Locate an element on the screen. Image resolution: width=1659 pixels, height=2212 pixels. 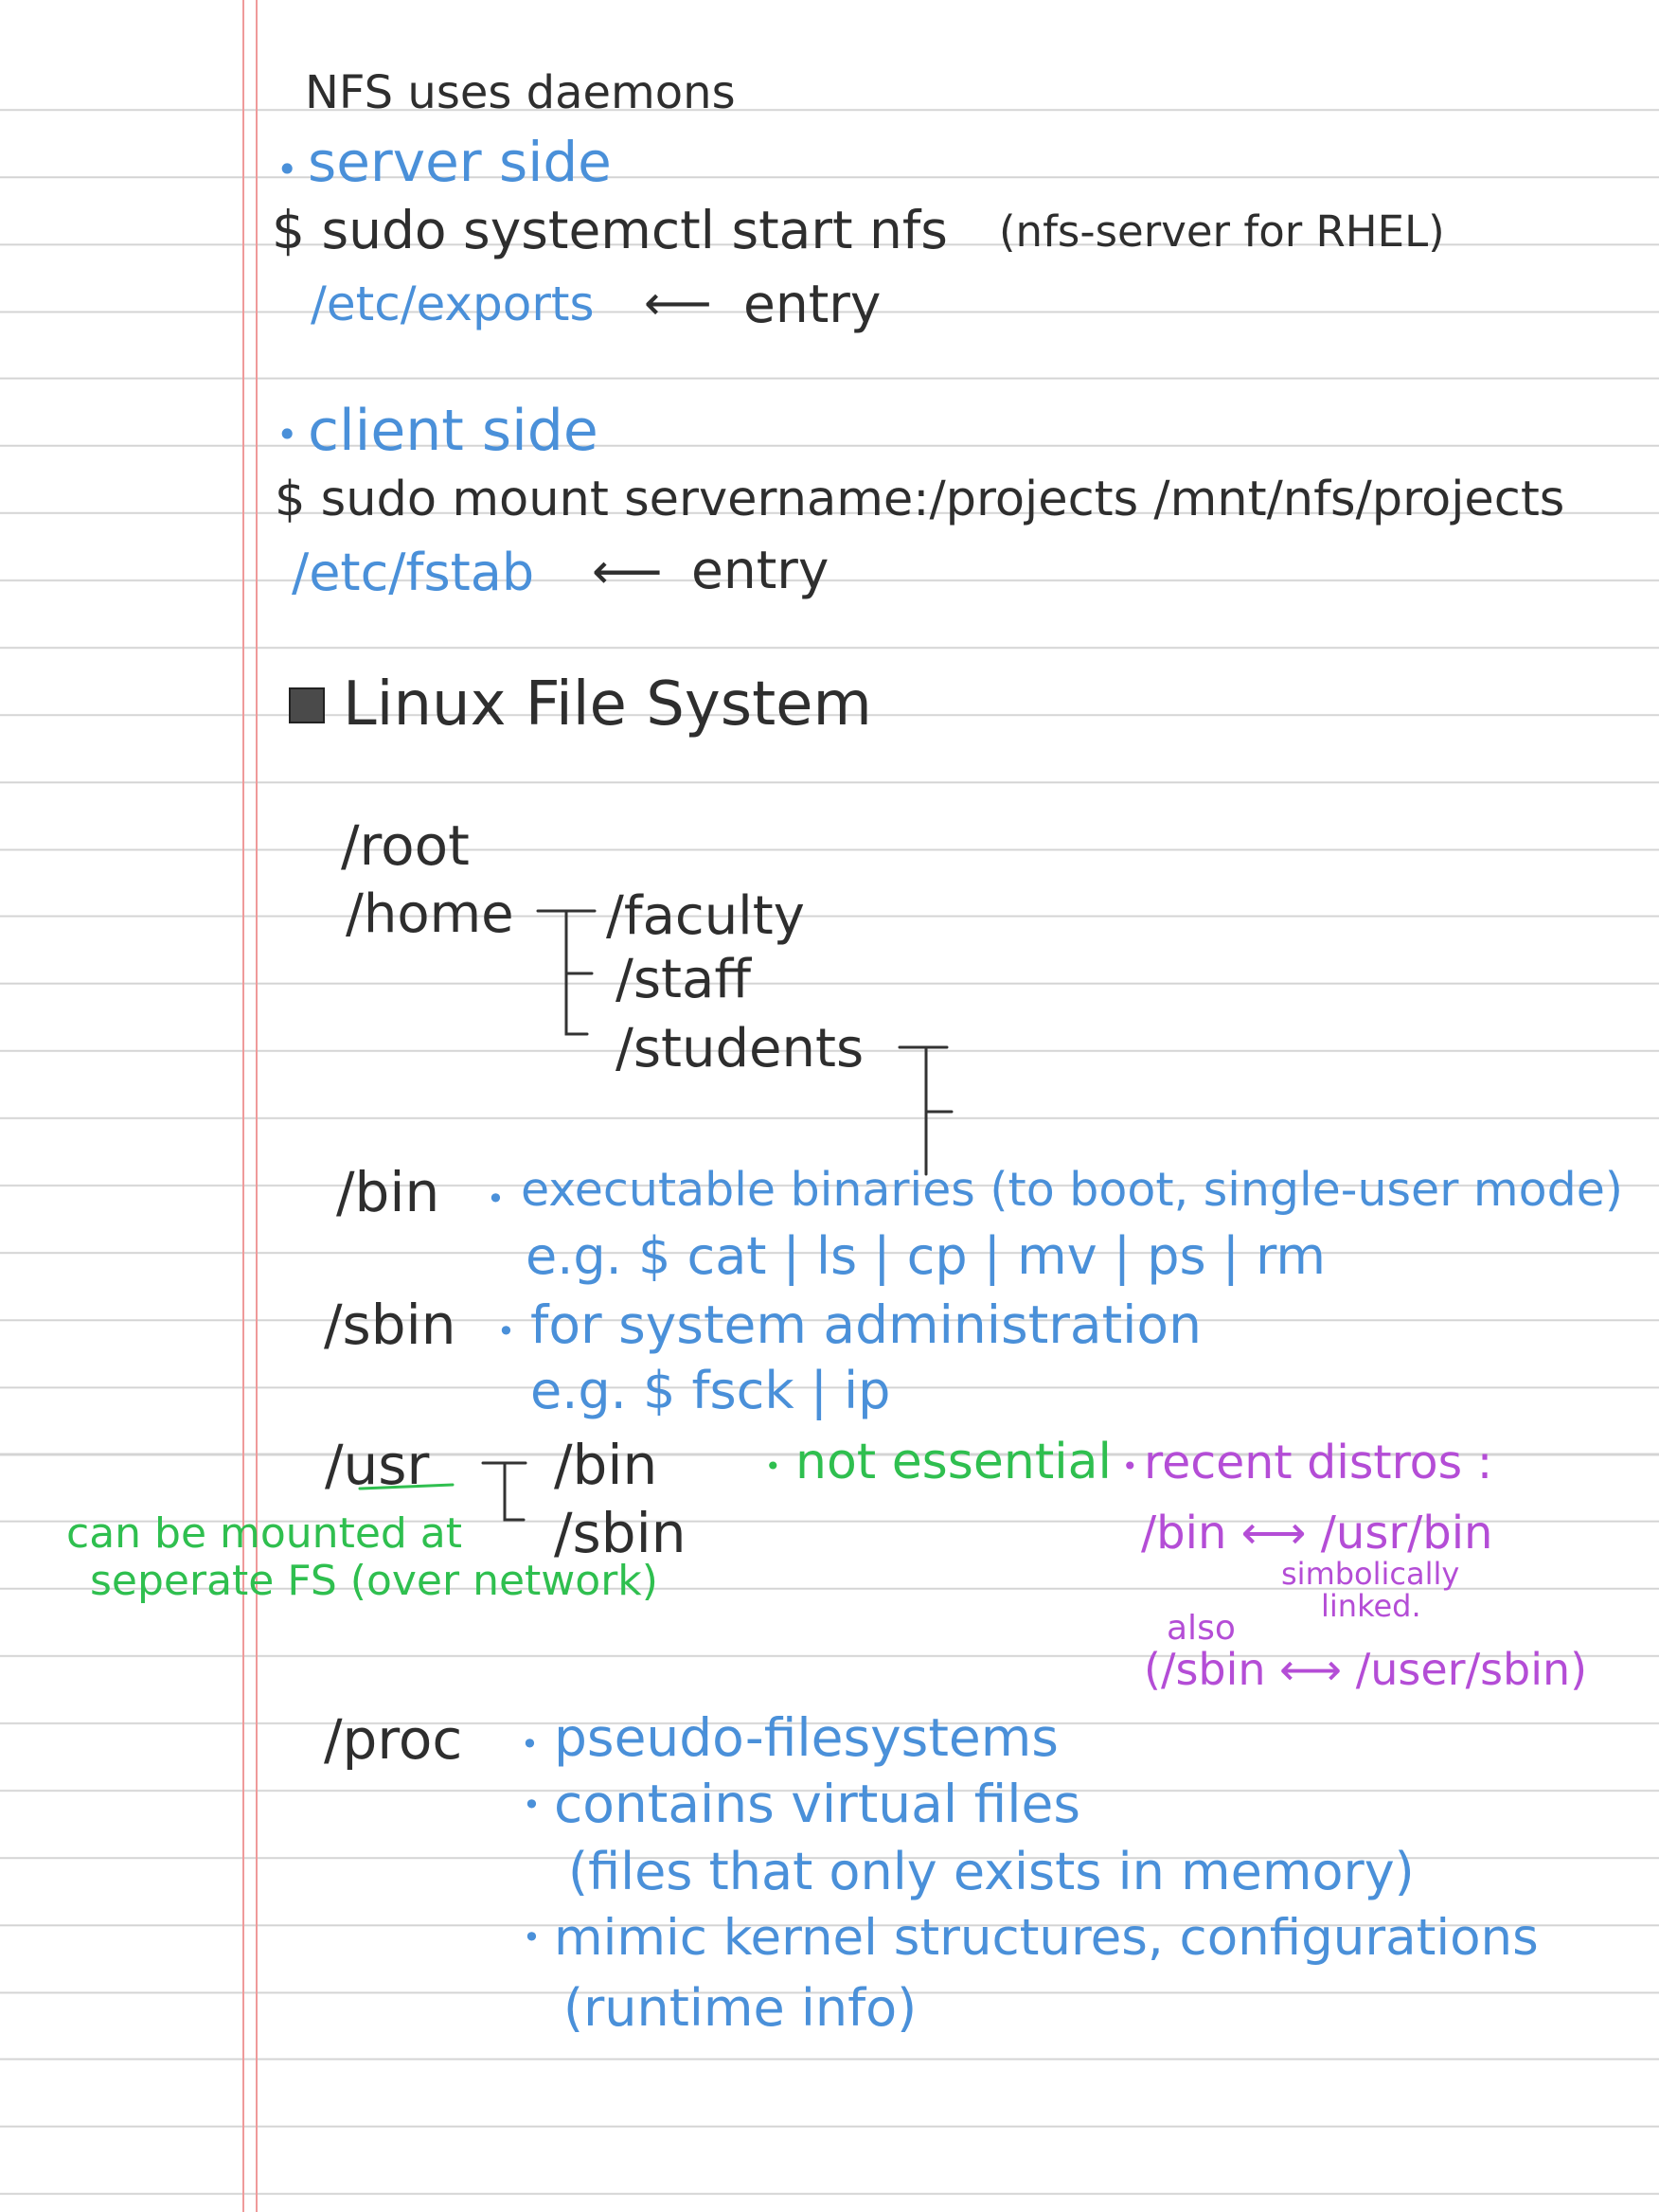
usr-mount-note-line1: can be mounted at is located at coordinates (264, 1533).